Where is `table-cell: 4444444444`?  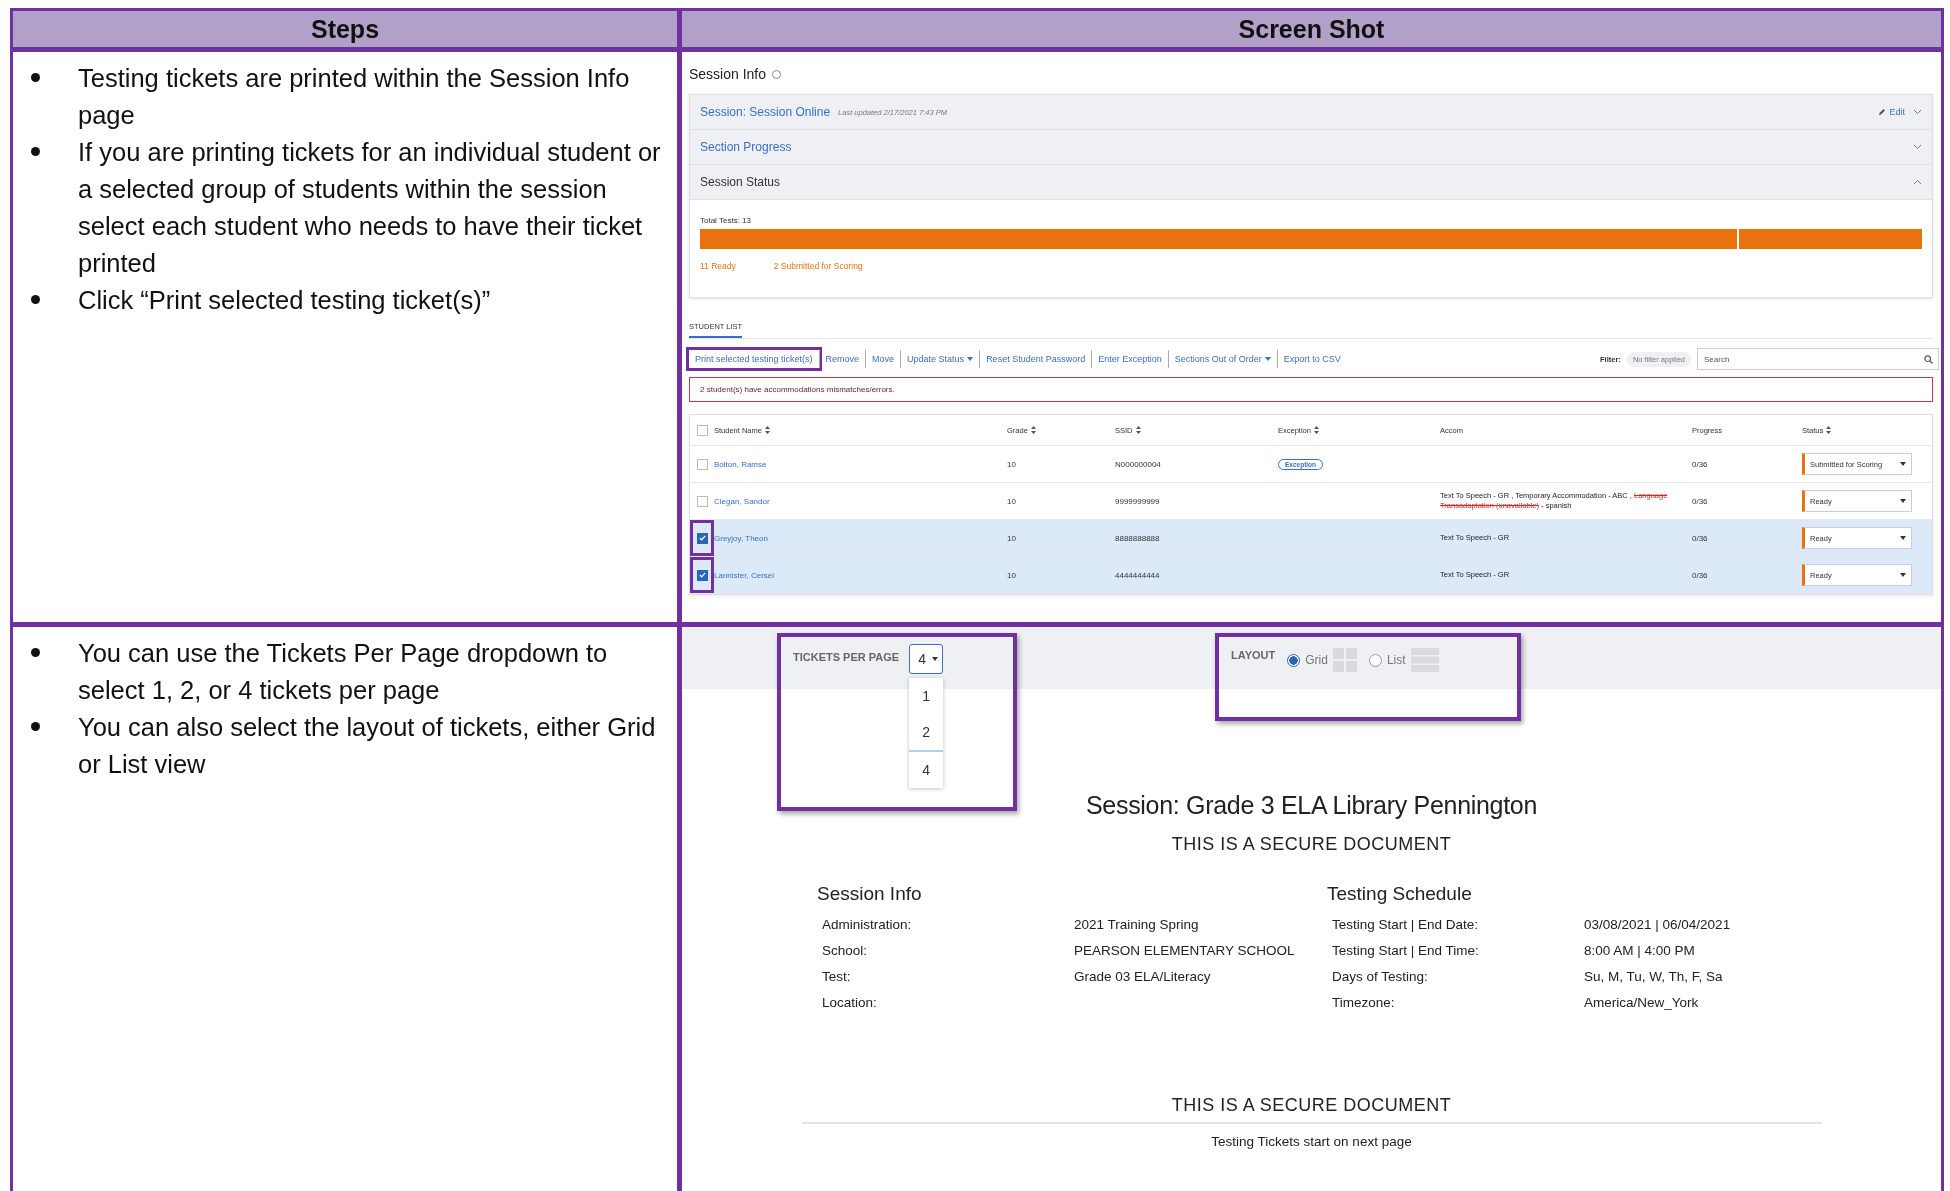
table-cell: 4444444444 is located at coordinates (1137, 575).